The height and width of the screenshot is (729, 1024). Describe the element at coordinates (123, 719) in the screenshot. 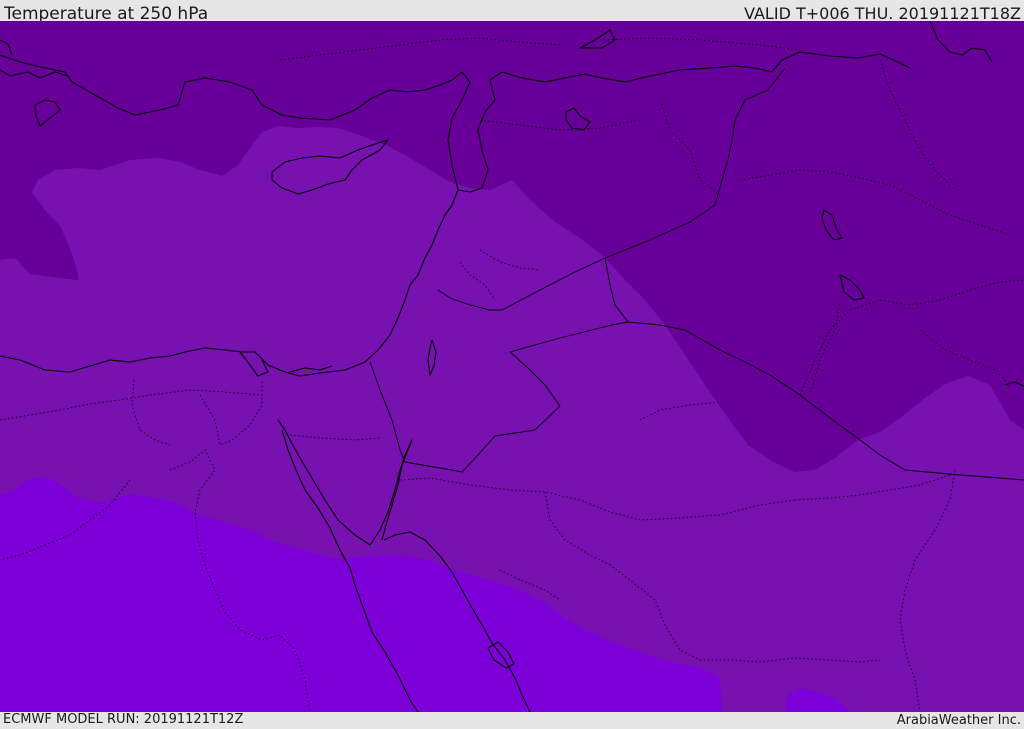

I see `model-run-label: ECMWF MODEL RUN: 20191121T12Z` at that location.